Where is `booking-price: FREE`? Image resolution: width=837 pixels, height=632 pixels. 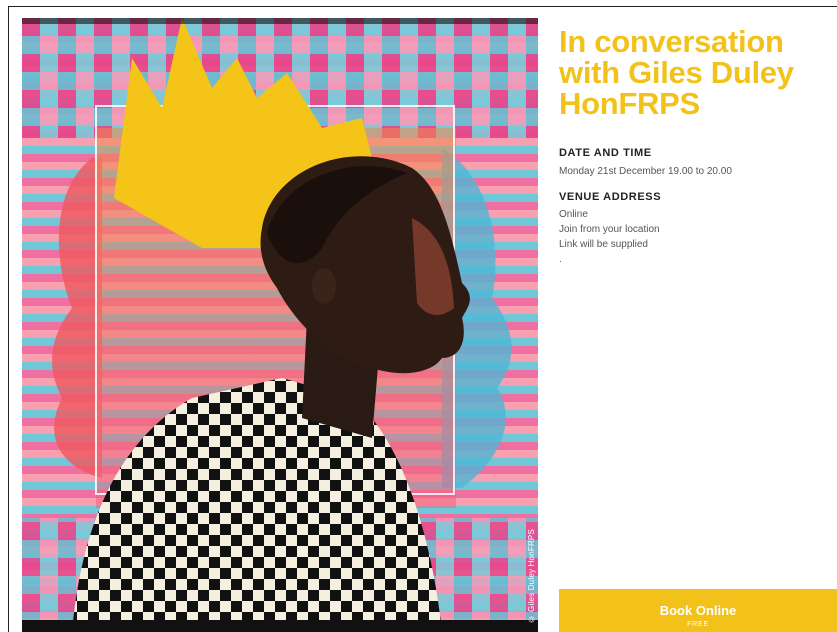
booking-price: FREE is located at coordinates (698, 624).